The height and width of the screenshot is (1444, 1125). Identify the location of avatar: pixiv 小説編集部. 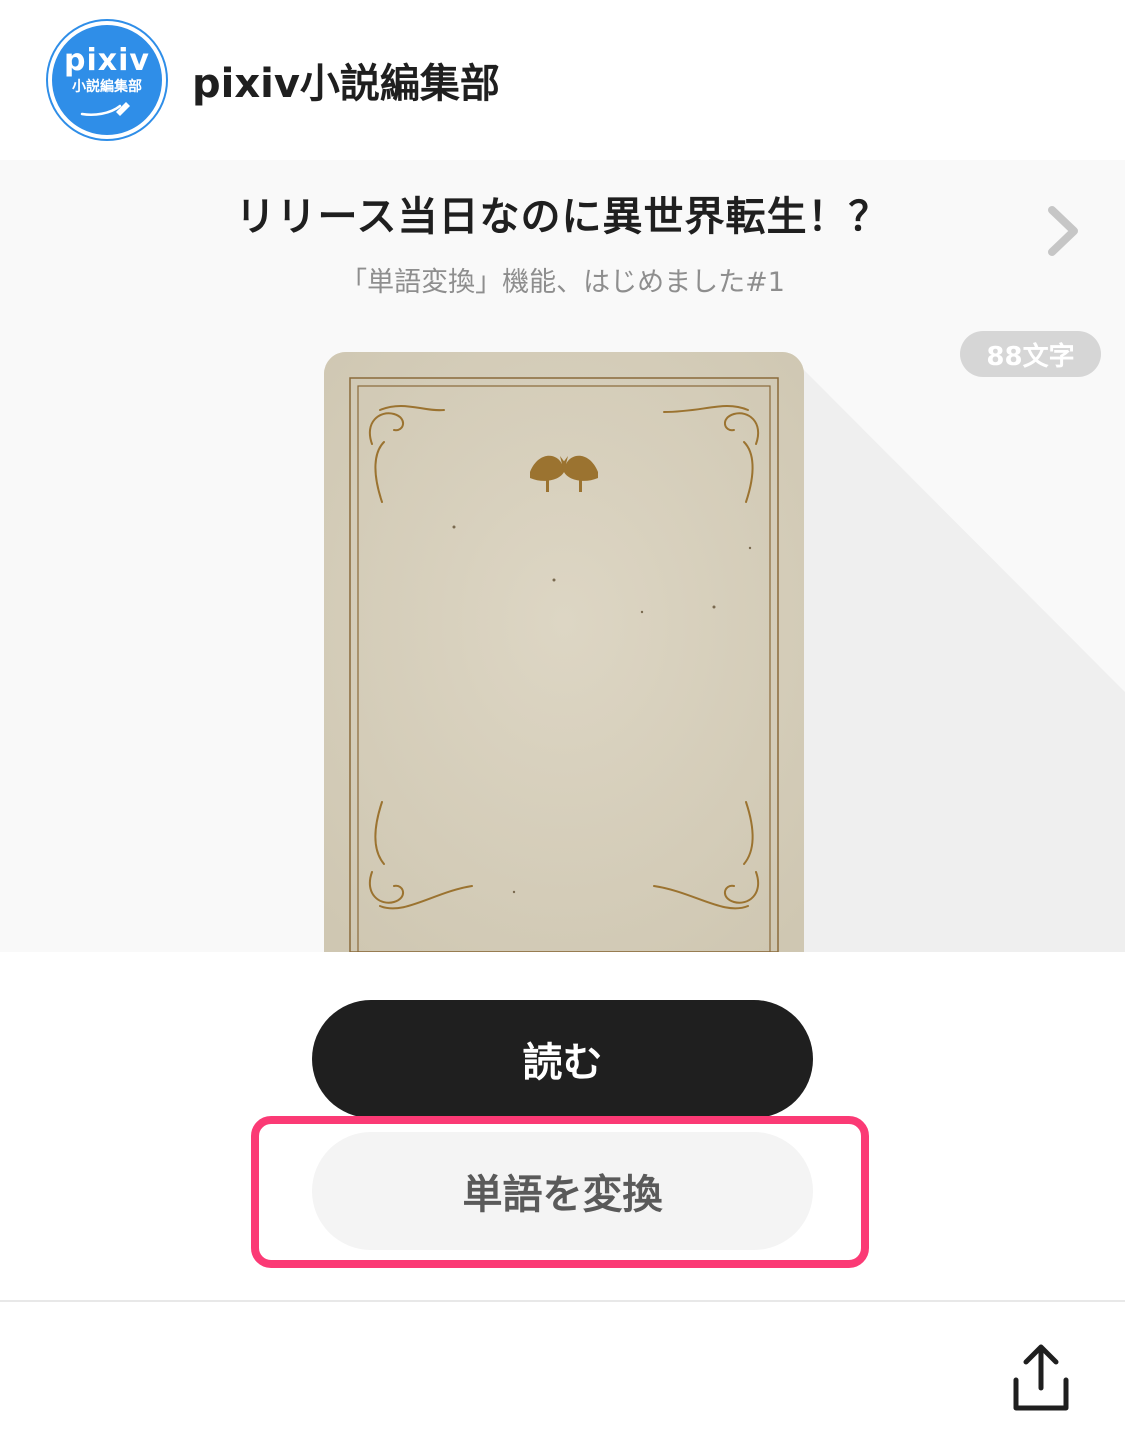
(107, 80).